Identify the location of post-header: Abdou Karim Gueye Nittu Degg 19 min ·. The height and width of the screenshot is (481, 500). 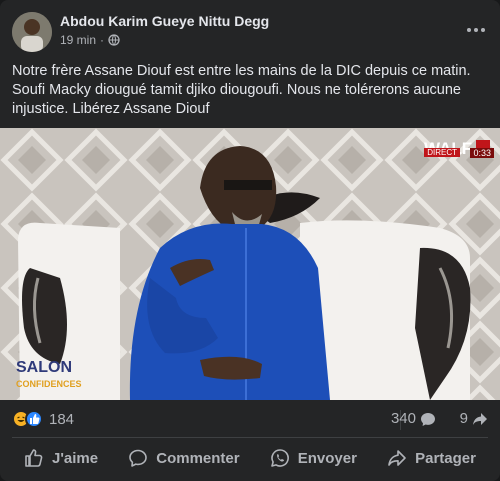
(250, 33).